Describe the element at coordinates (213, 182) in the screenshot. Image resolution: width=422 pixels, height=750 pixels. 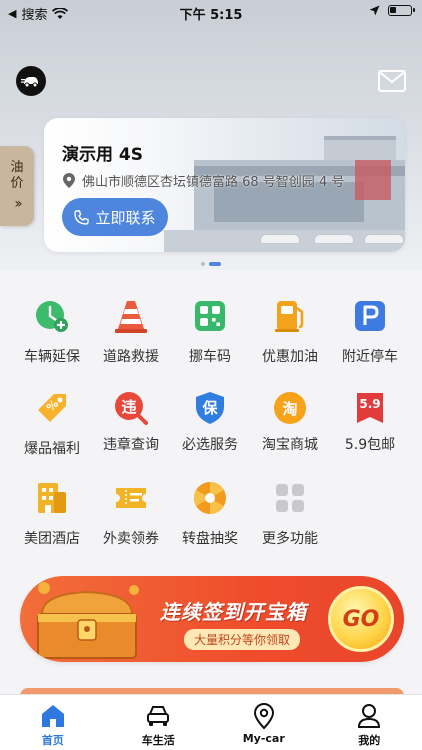
I see `dealer-address-text: 佛山市顺德区杏坛镇德富路 68 号智创园 4 号` at that location.